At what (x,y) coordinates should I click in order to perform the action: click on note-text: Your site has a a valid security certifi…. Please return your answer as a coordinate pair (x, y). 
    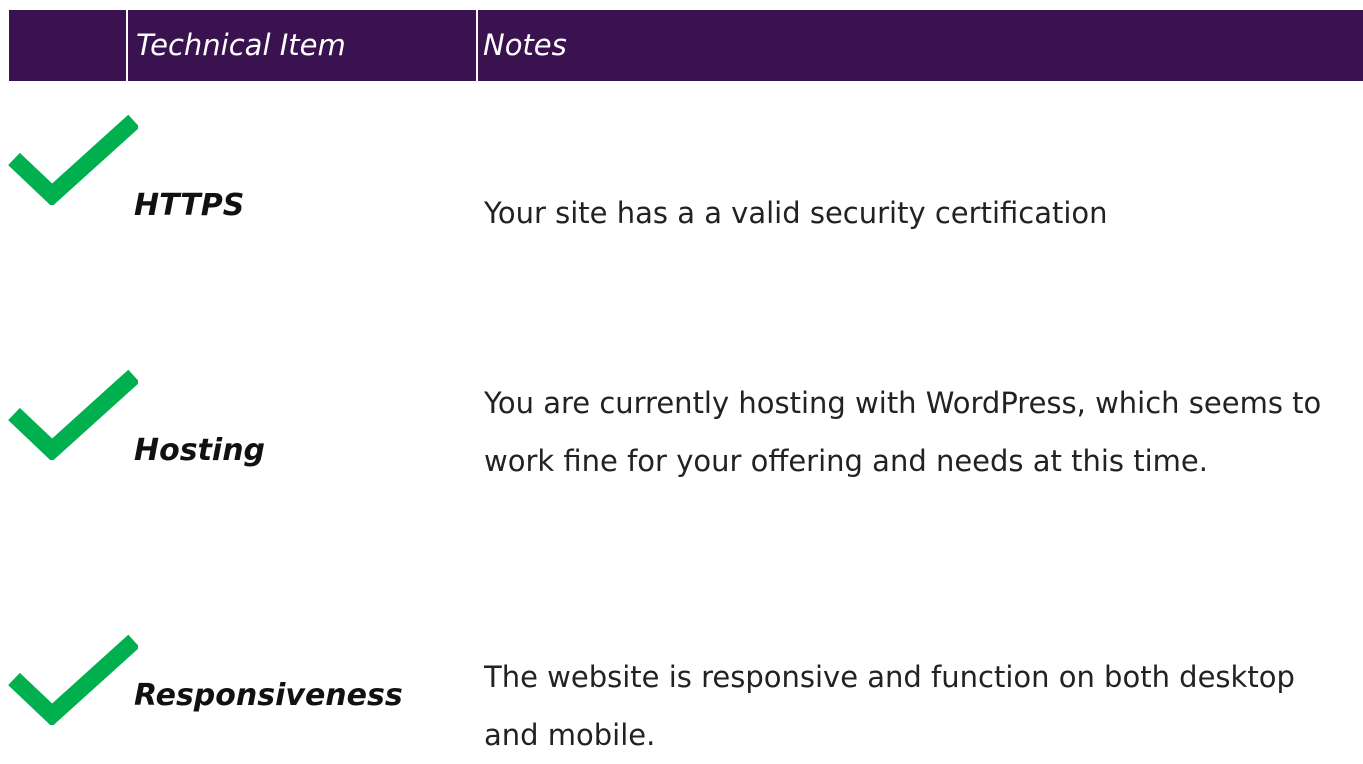
    Looking at the image, I should click on (796, 213).